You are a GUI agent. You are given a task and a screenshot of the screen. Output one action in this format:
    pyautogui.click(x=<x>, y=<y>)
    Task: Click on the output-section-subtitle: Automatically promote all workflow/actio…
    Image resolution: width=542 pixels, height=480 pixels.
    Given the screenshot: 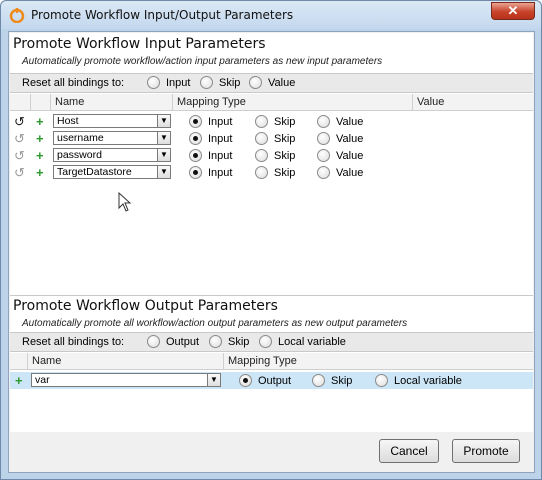 What is the action you would take?
    pyautogui.click(x=215, y=323)
    